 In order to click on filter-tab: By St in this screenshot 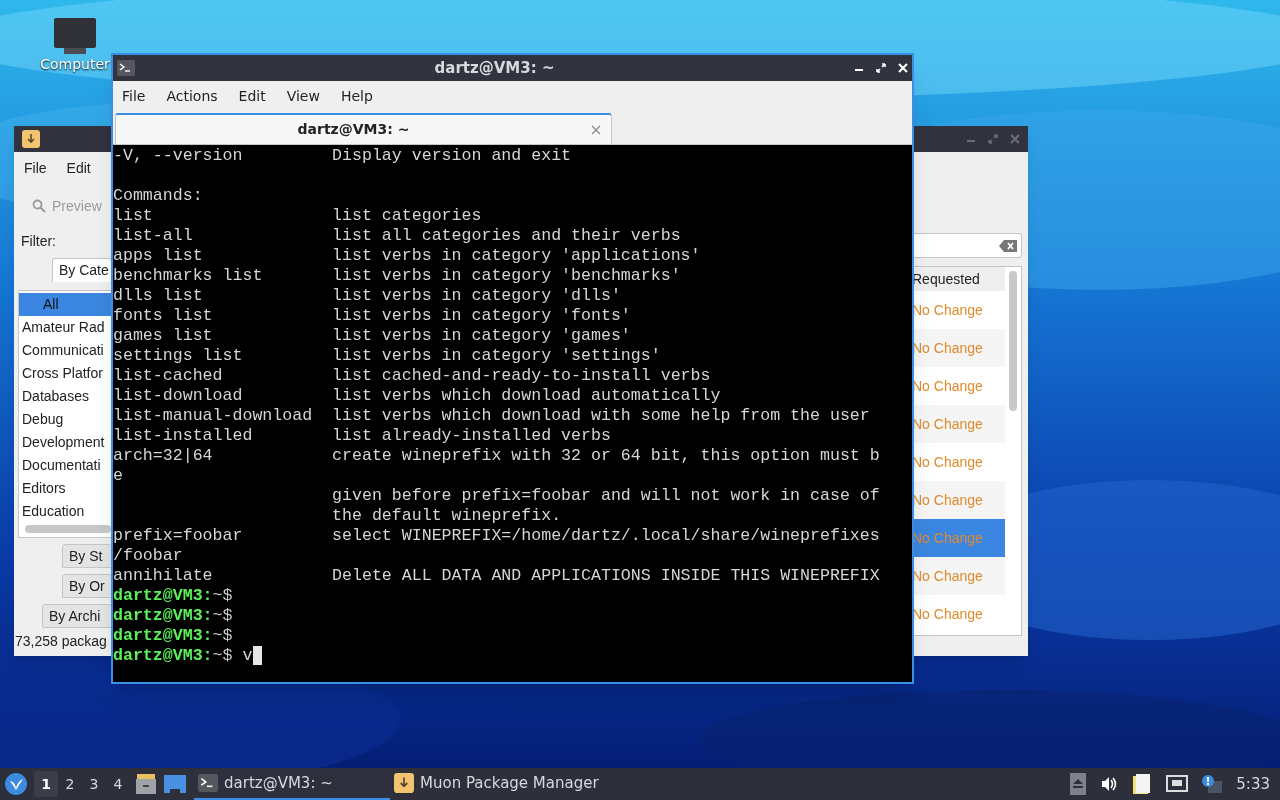, I will do `click(87, 556)`.